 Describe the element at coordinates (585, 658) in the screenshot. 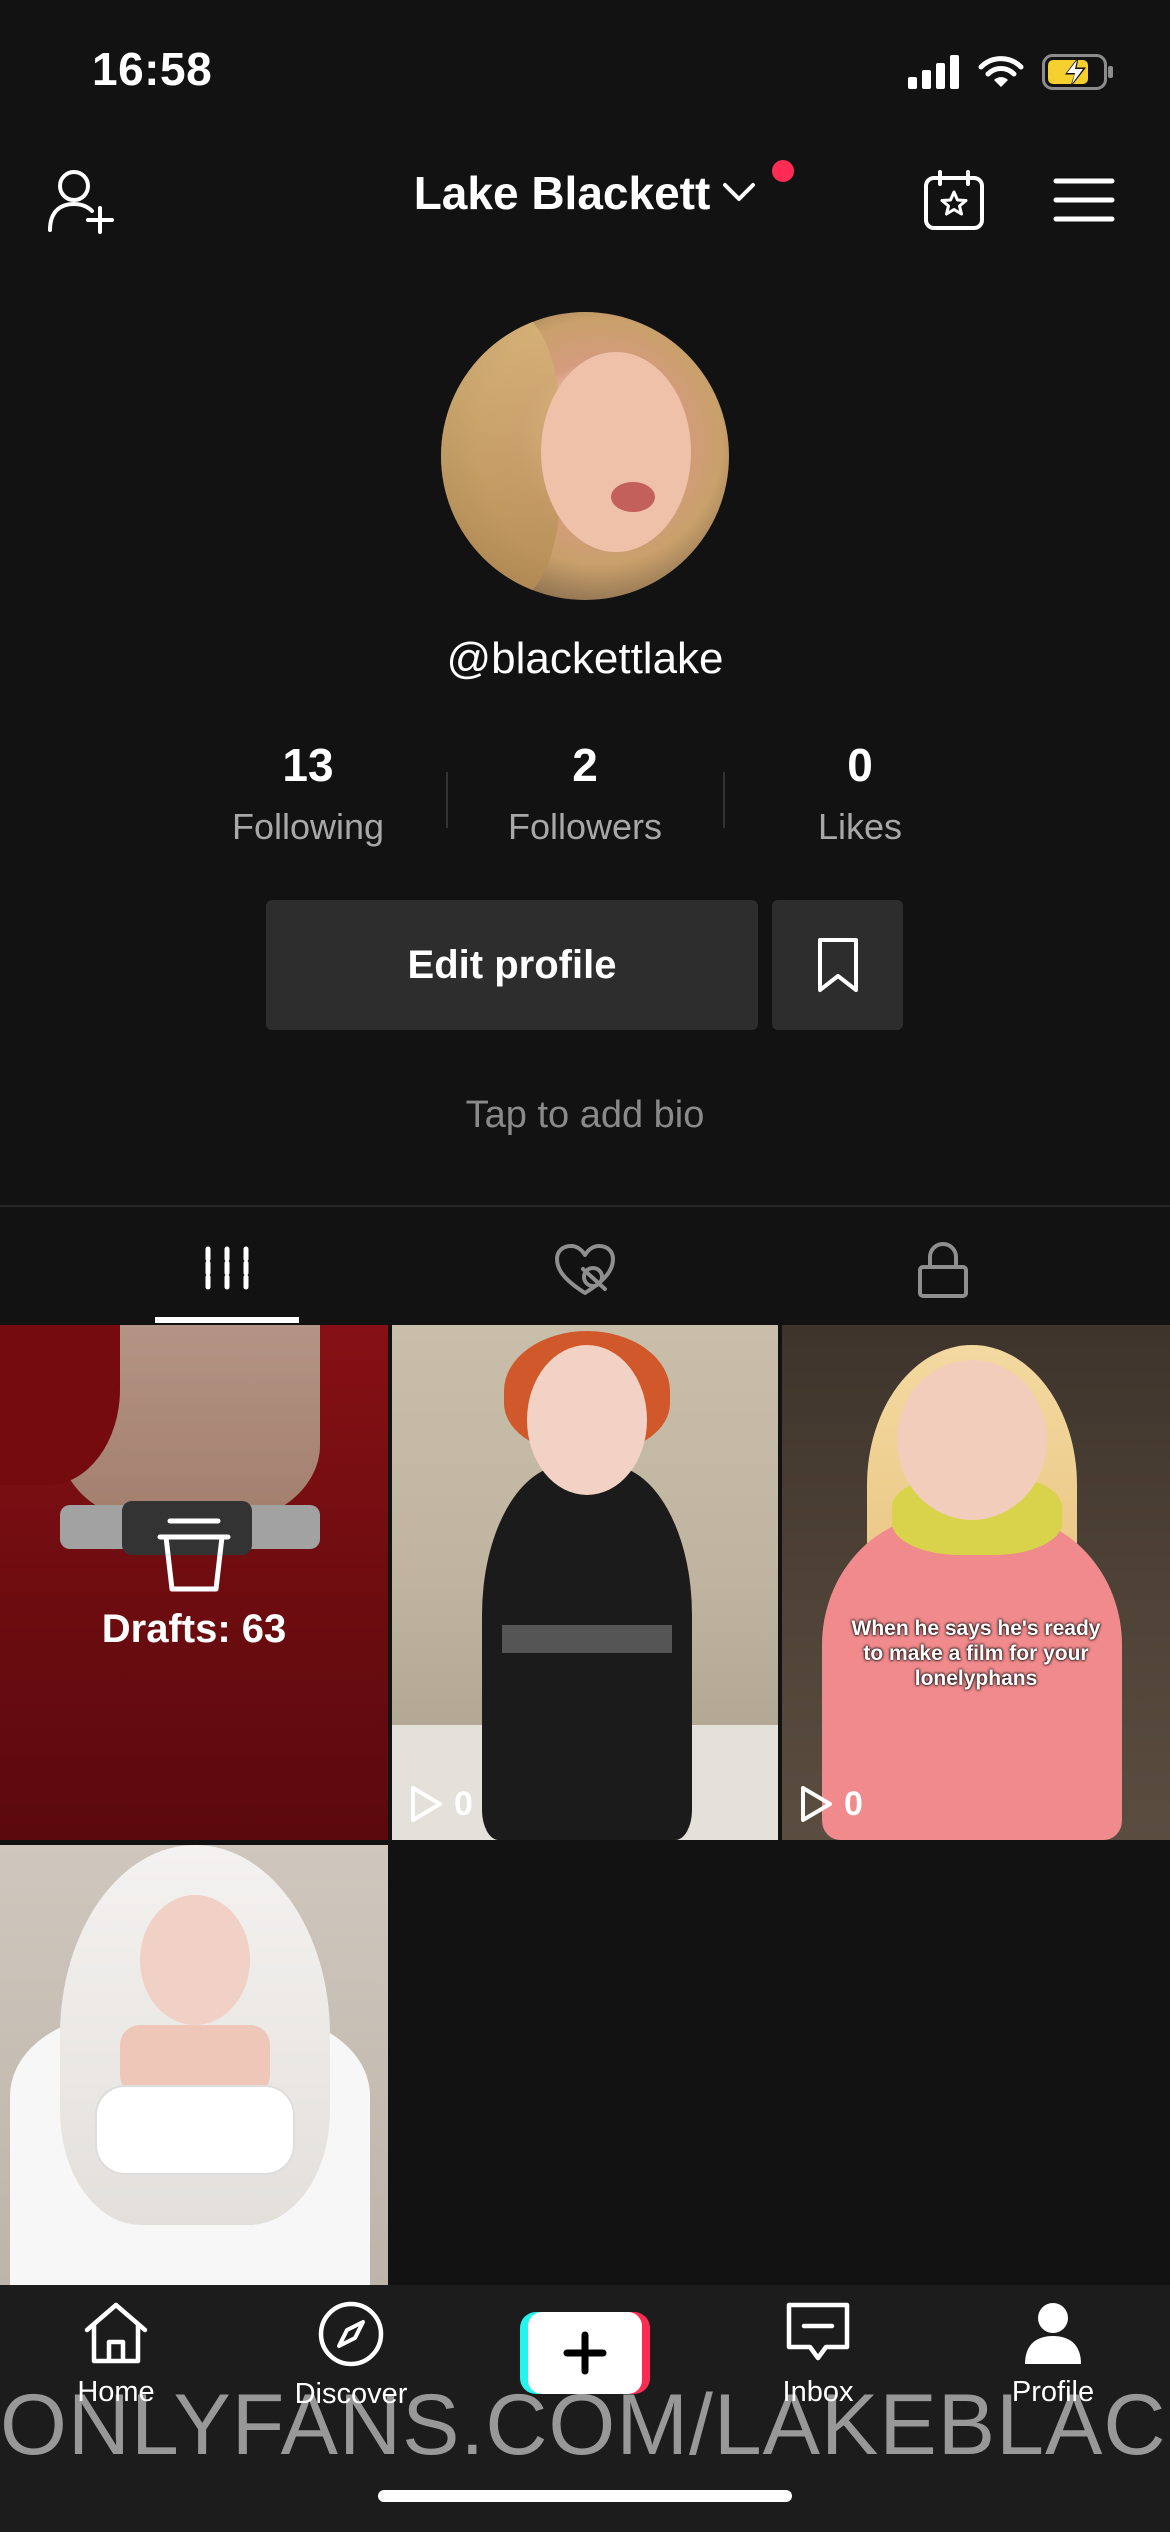

I see `profile-handle: @blackettlake` at that location.